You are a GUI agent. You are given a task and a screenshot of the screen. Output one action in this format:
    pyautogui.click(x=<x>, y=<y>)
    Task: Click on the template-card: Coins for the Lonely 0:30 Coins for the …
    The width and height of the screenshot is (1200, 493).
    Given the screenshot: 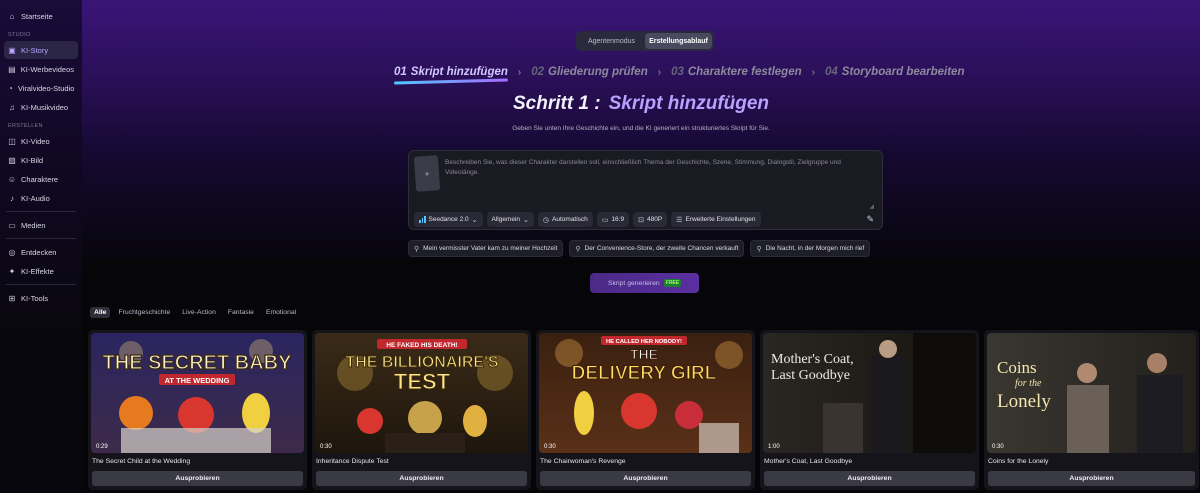 What is the action you would take?
    pyautogui.click(x=1091, y=410)
    